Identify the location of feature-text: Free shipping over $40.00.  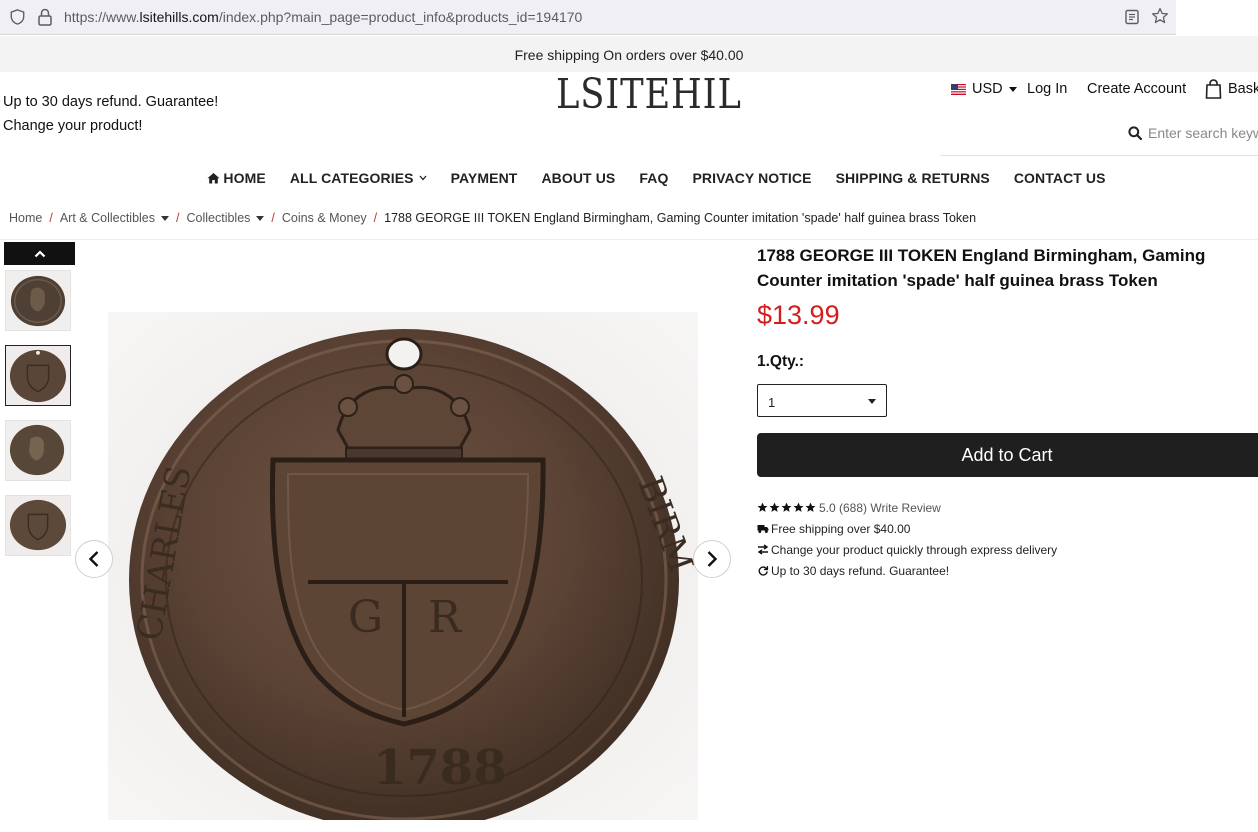
(841, 528).